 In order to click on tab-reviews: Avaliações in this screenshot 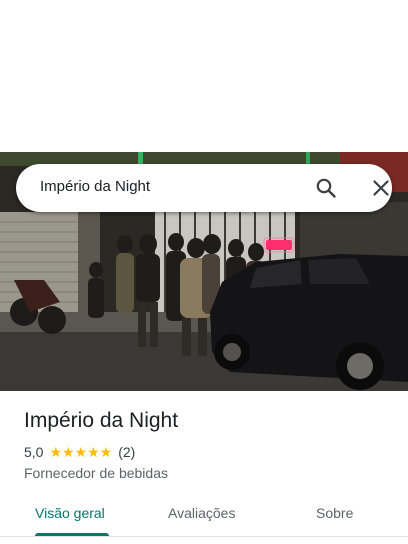, I will do `click(201, 513)`.